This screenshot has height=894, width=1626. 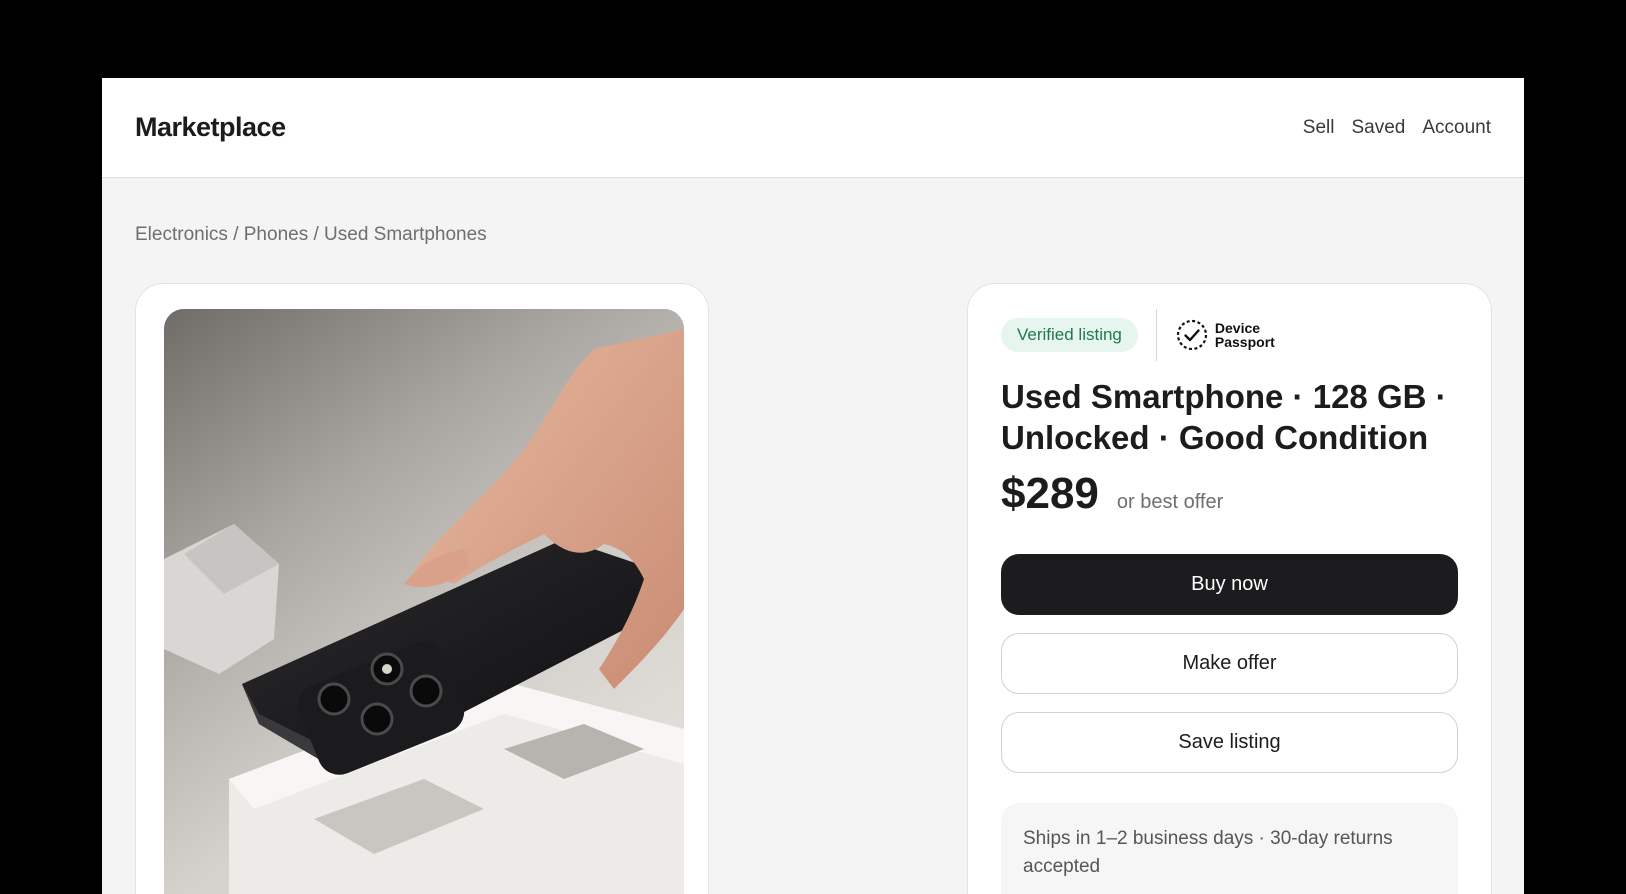 What do you see at coordinates (1229, 663) in the screenshot?
I see `make-offer-button: Make offer` at bounding box center [1229, 663].